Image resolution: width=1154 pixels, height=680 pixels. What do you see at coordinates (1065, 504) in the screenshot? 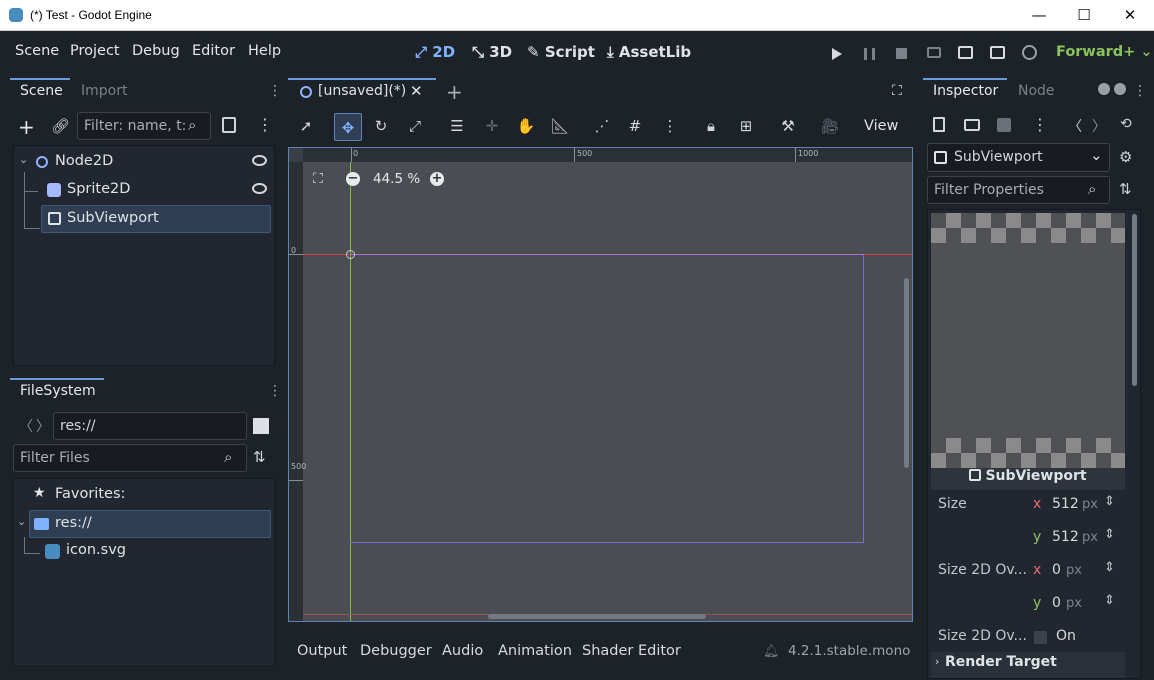
I see `size-x-value: 512` at bounding box center [1065, 504].